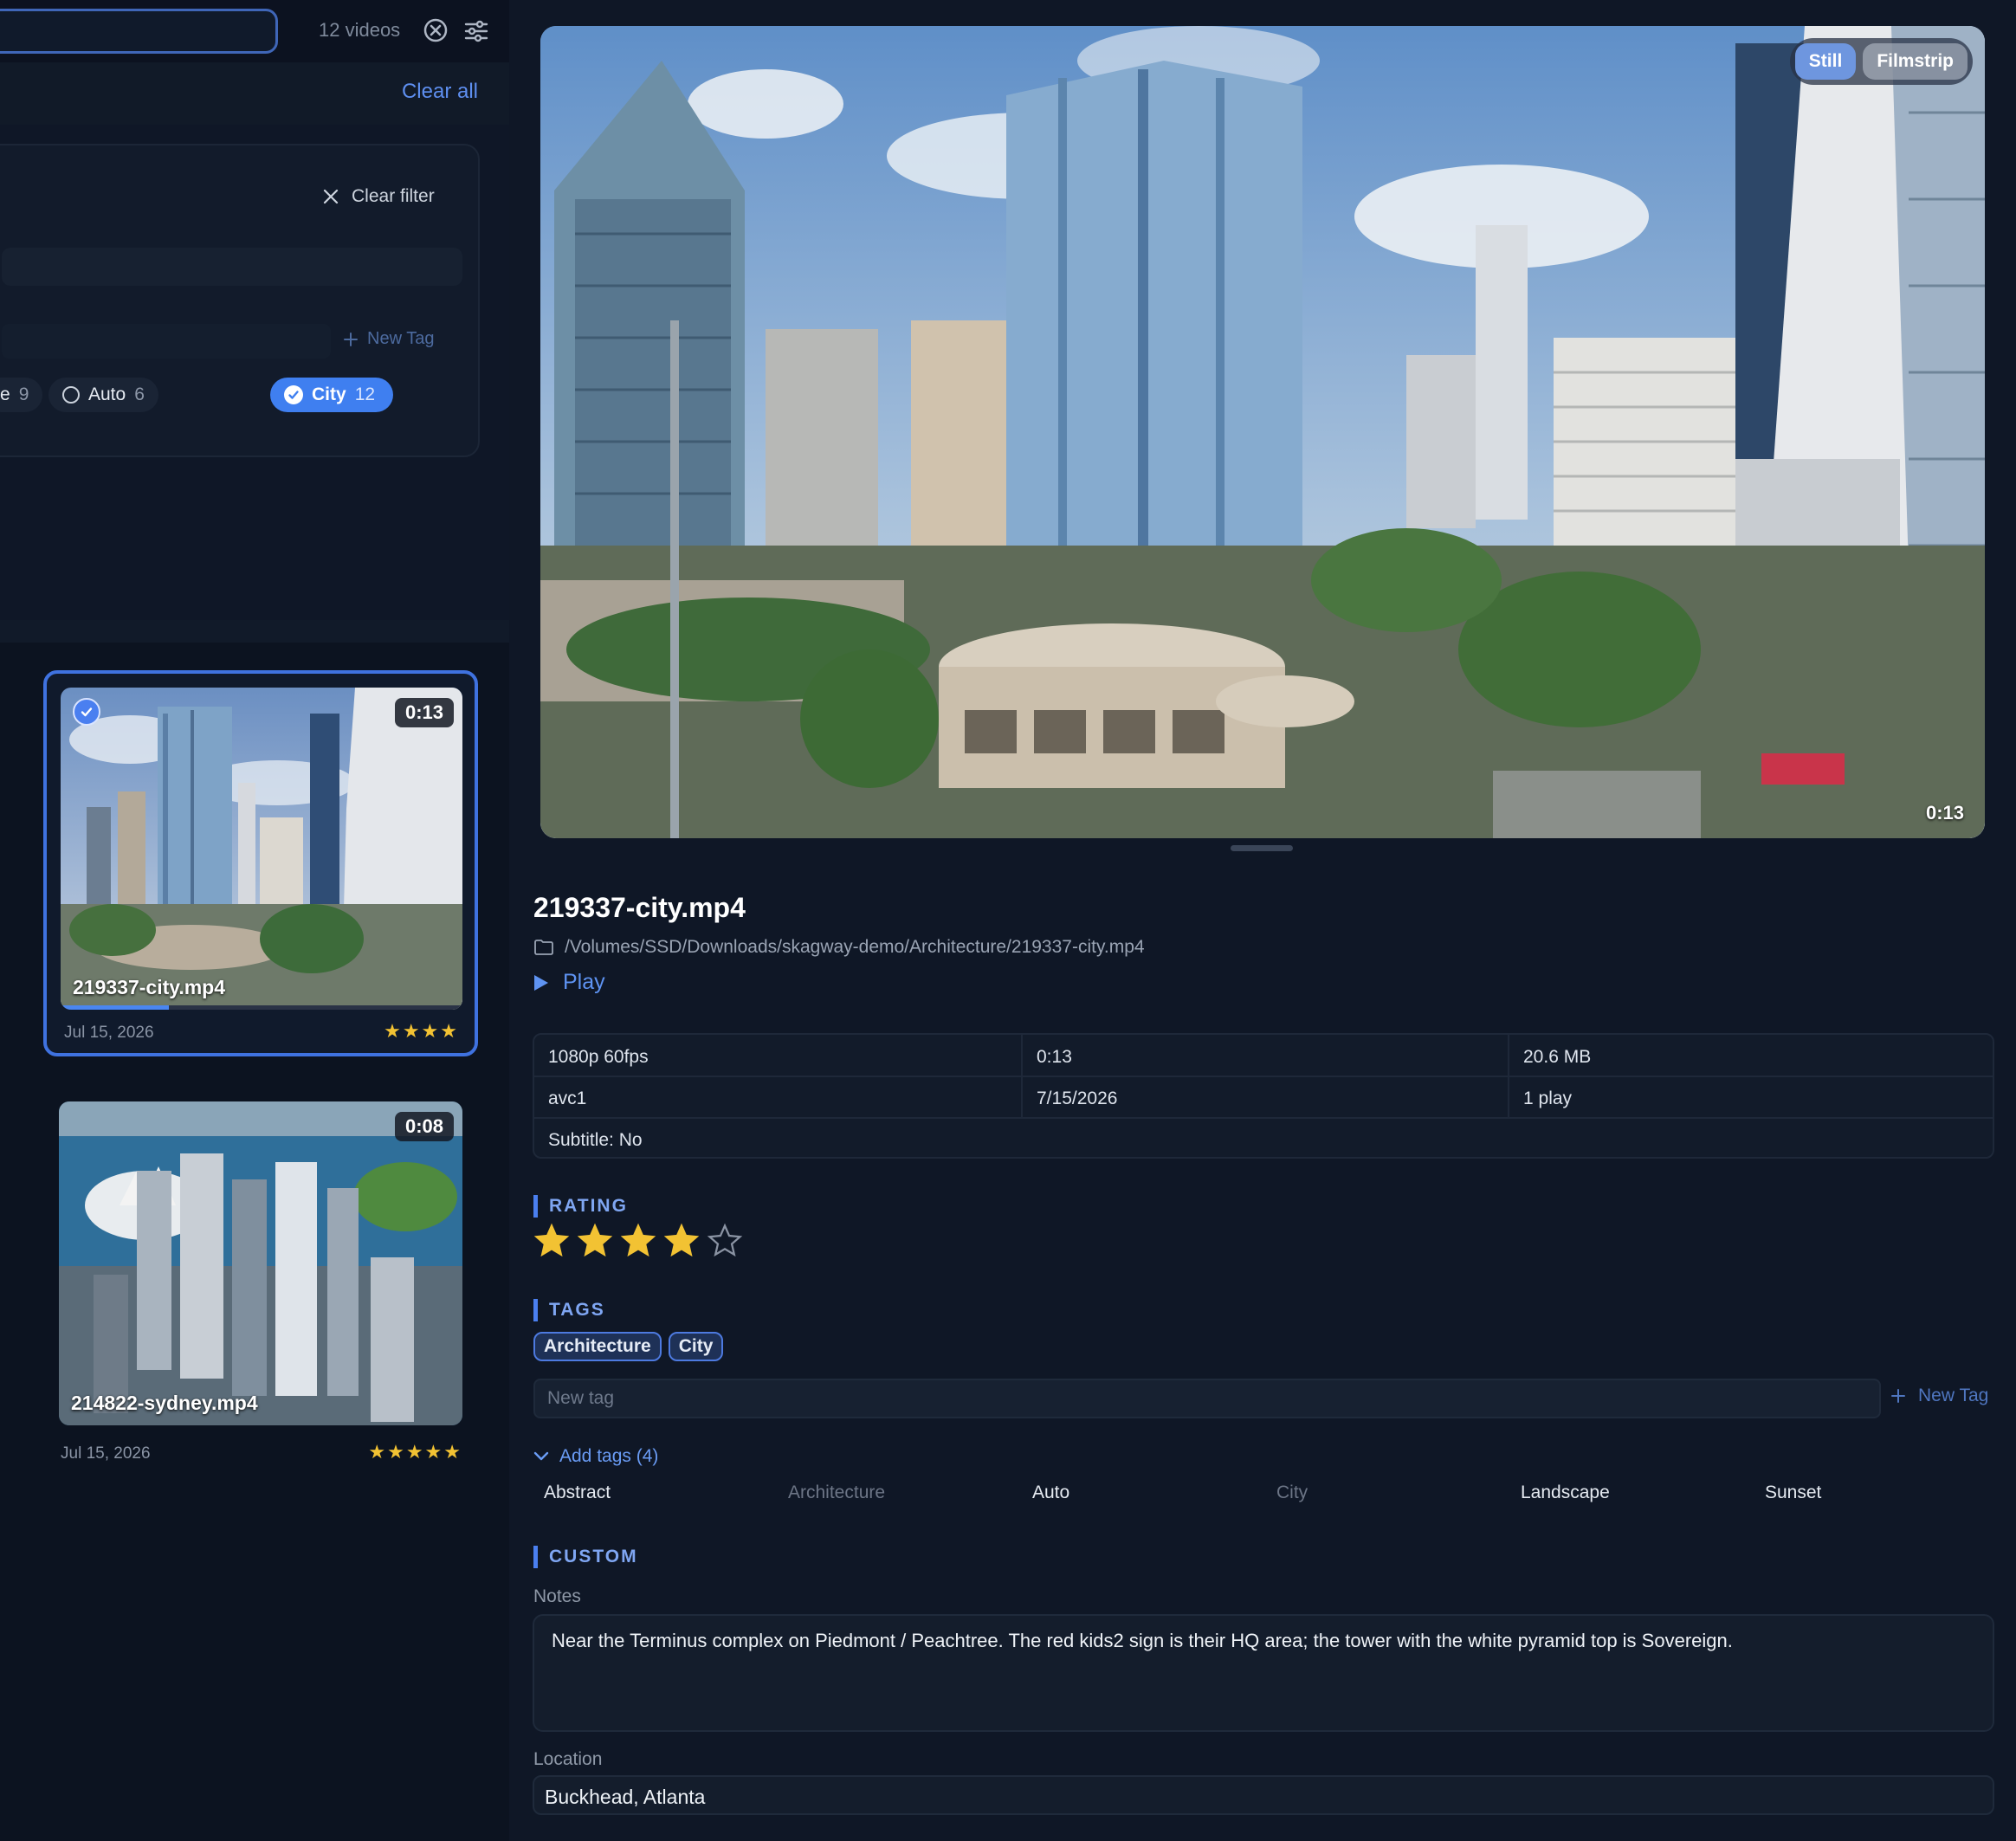  Describe the element at coordinates (476, 31) in the screenshot. I see `sliders-icon` at that location.